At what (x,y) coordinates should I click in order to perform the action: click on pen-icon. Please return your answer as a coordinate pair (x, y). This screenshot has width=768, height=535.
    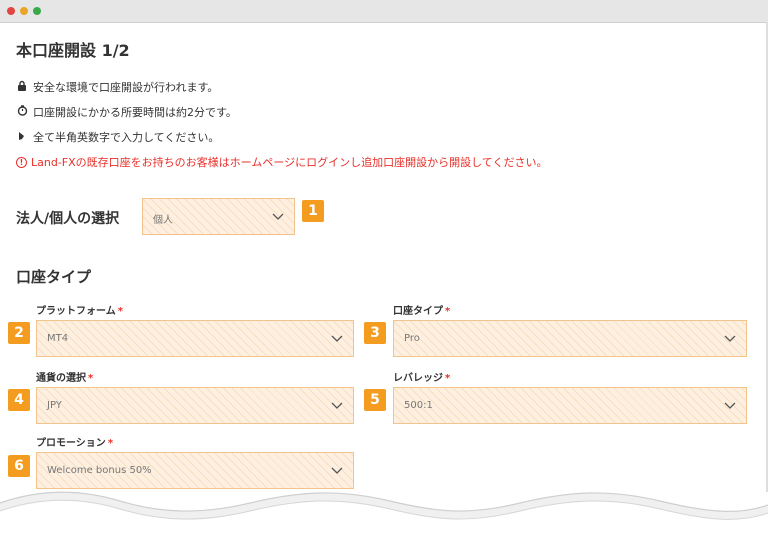
    Looking at the image, I should click on (22, 137).